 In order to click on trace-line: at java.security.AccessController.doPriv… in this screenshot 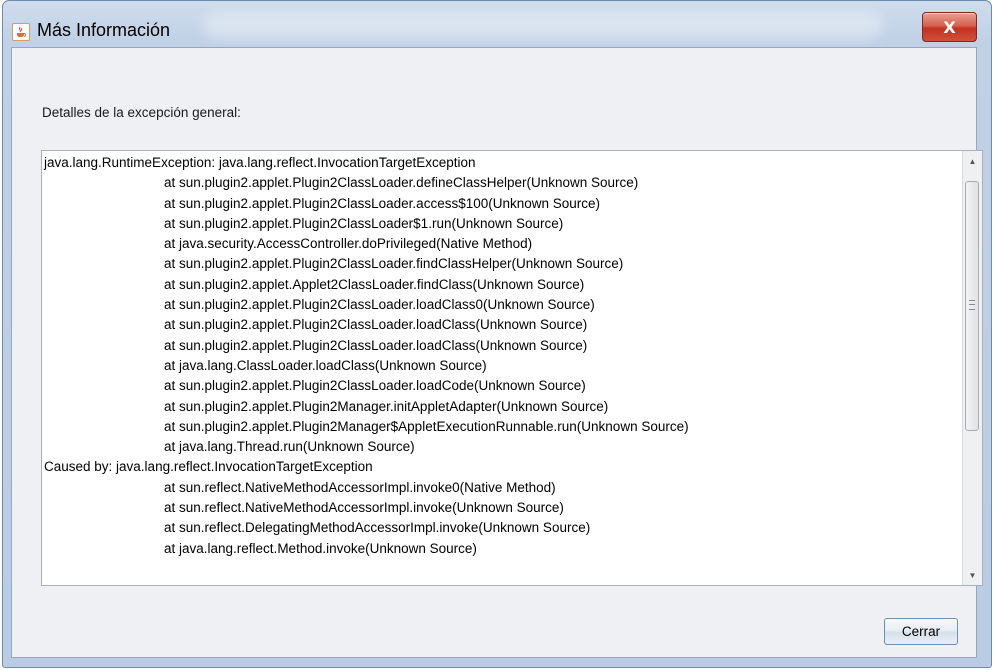, I will do `click(348, 244)`.